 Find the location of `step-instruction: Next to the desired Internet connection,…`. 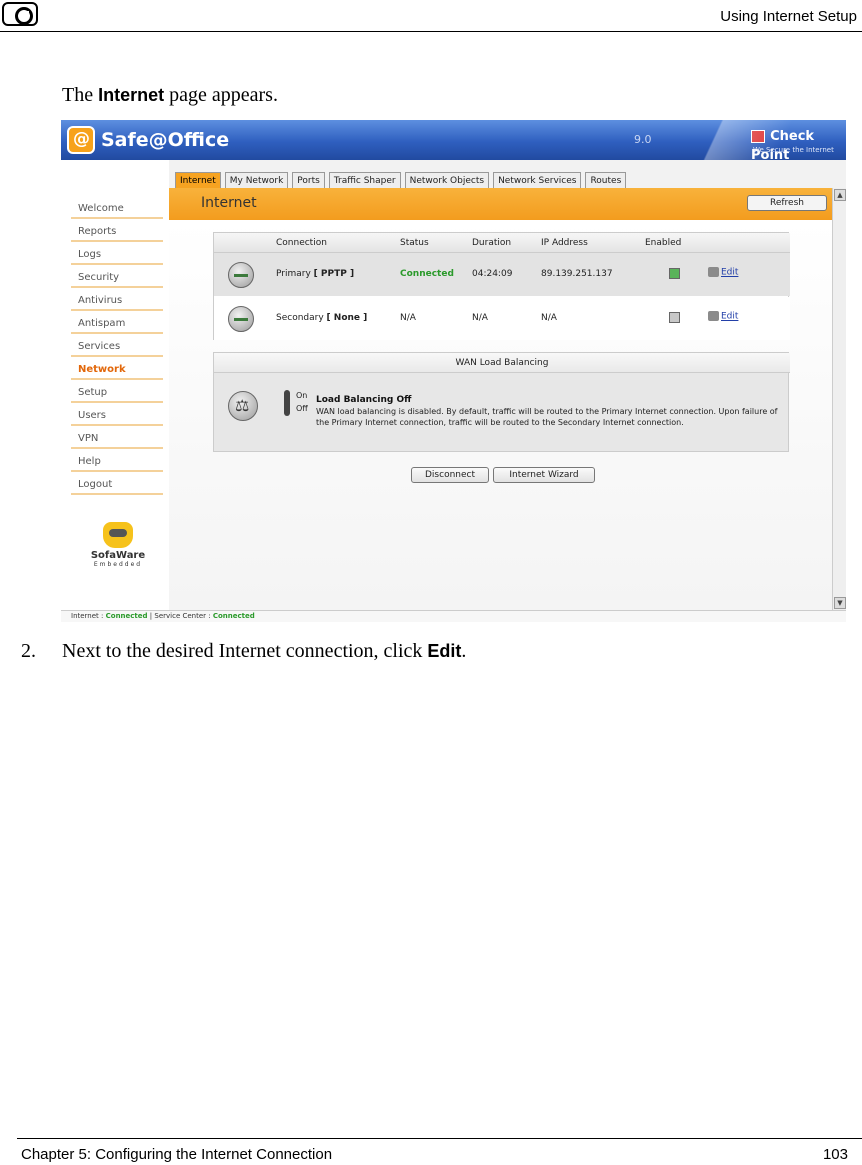

step-instruction: Next to the desired Internet connection,… is located at coordinates (242, 651).